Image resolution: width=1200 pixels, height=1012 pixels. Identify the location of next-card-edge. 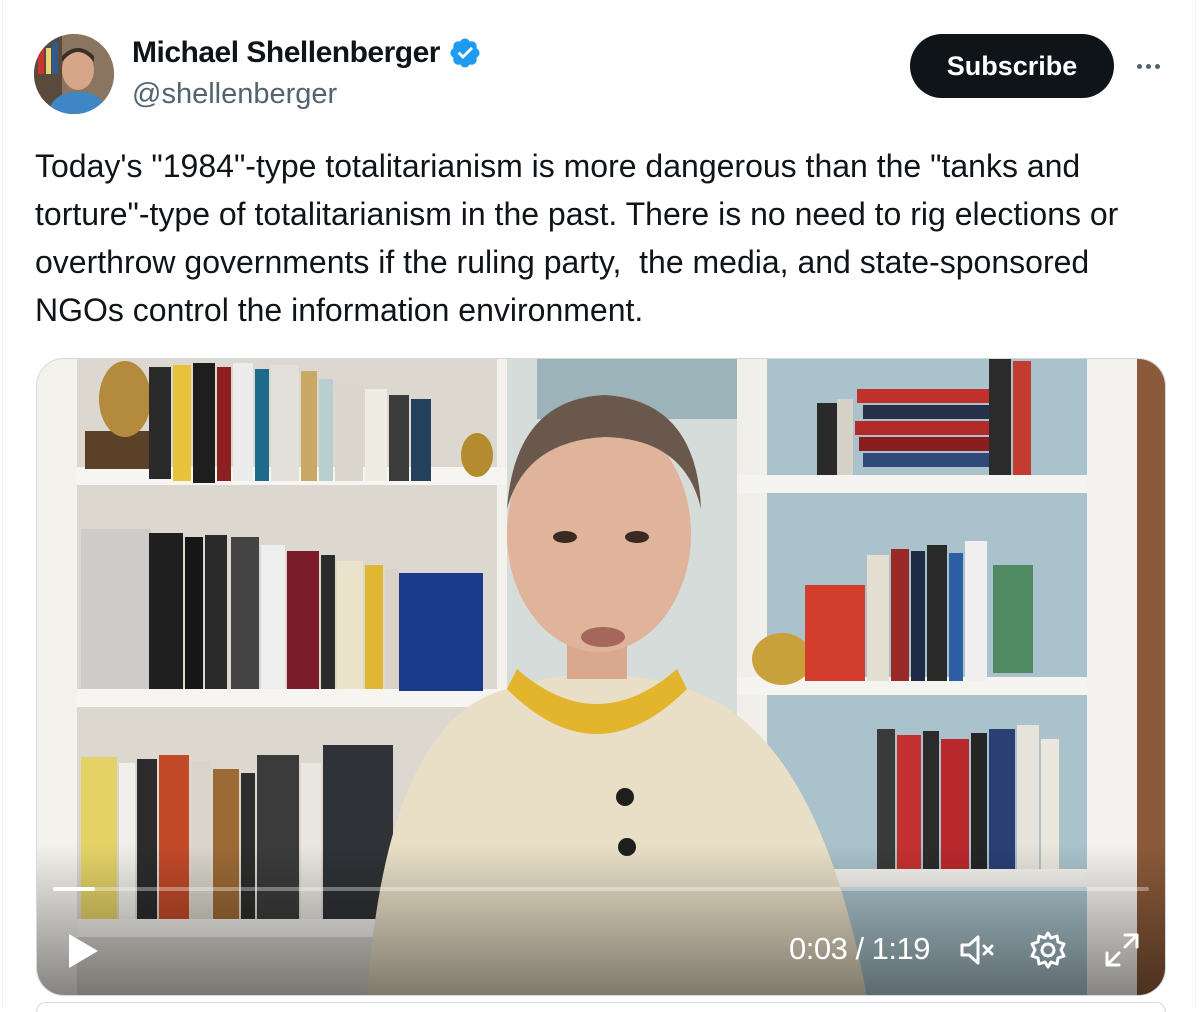
(601, 1007).